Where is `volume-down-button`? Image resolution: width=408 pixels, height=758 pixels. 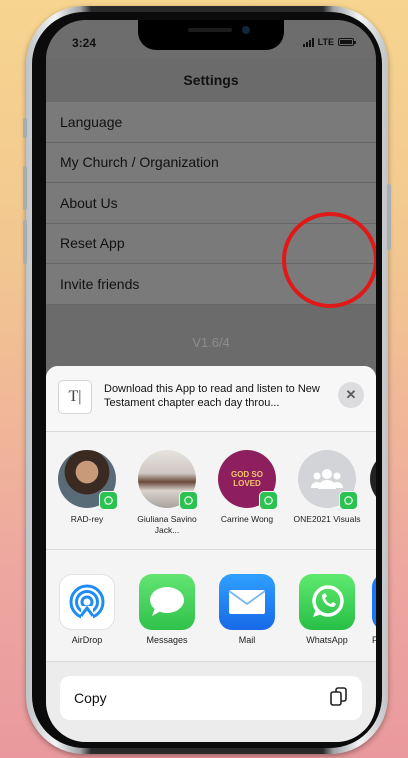 volume-down-button is located at coordinates (25, 242).